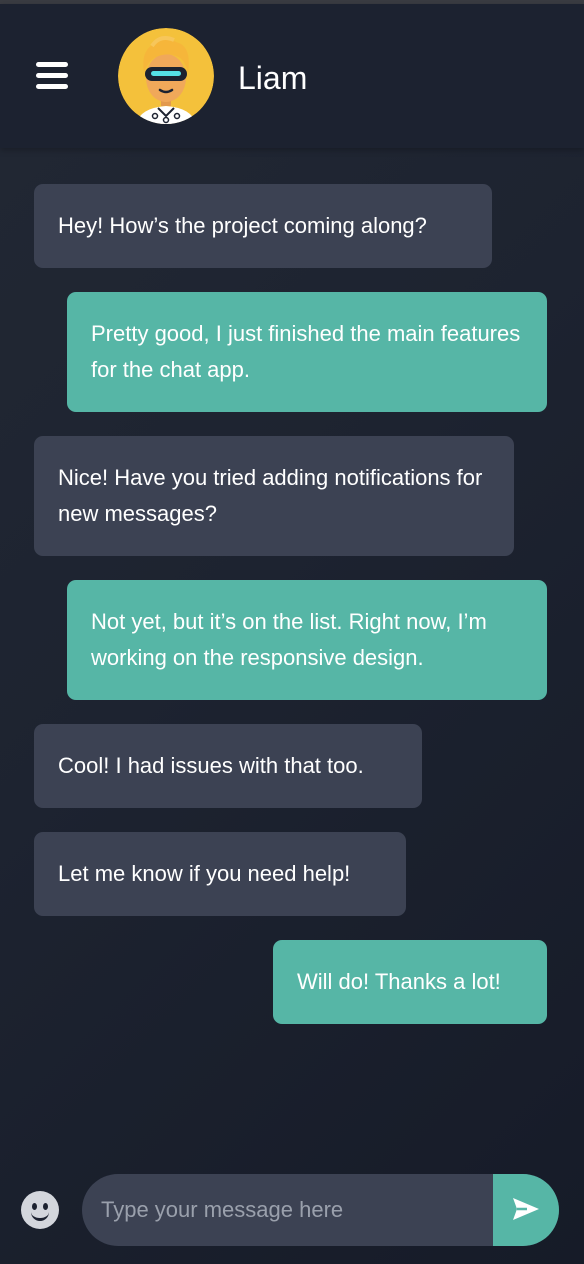  I want to click on hamburger-menu-icon, so click(52, 76).